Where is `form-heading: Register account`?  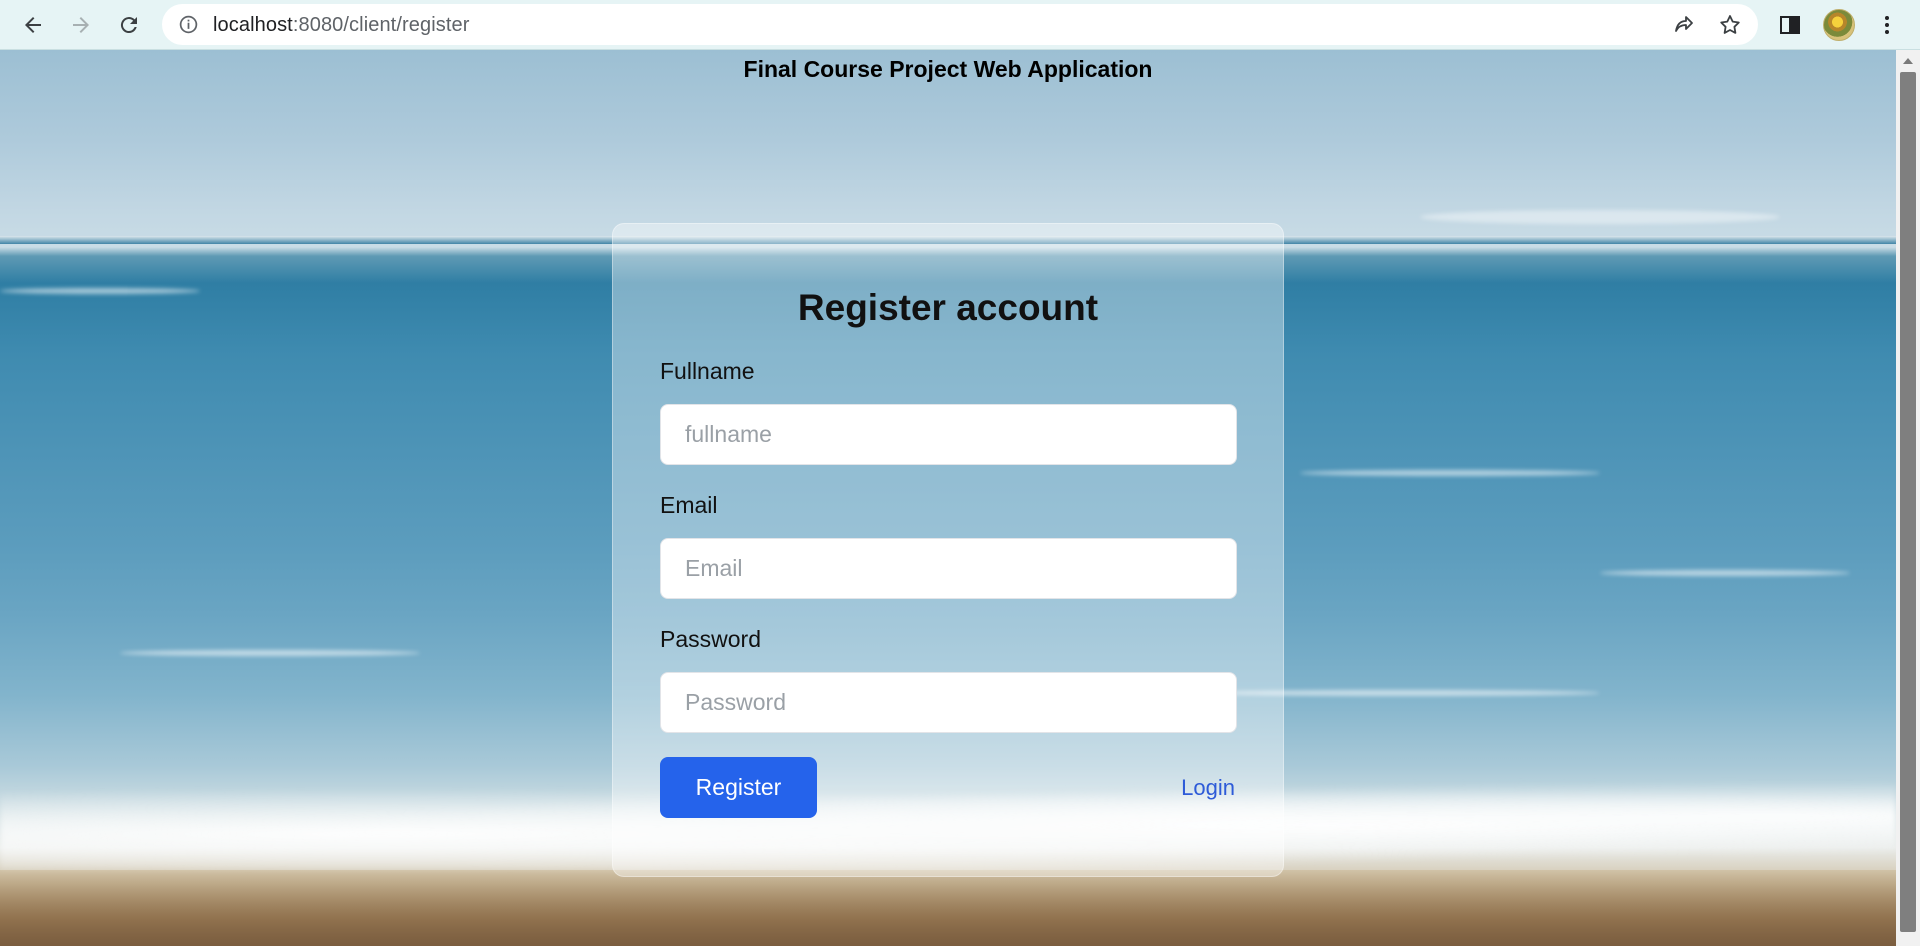 form-heading: Register account is located at coordinates (948, 307).